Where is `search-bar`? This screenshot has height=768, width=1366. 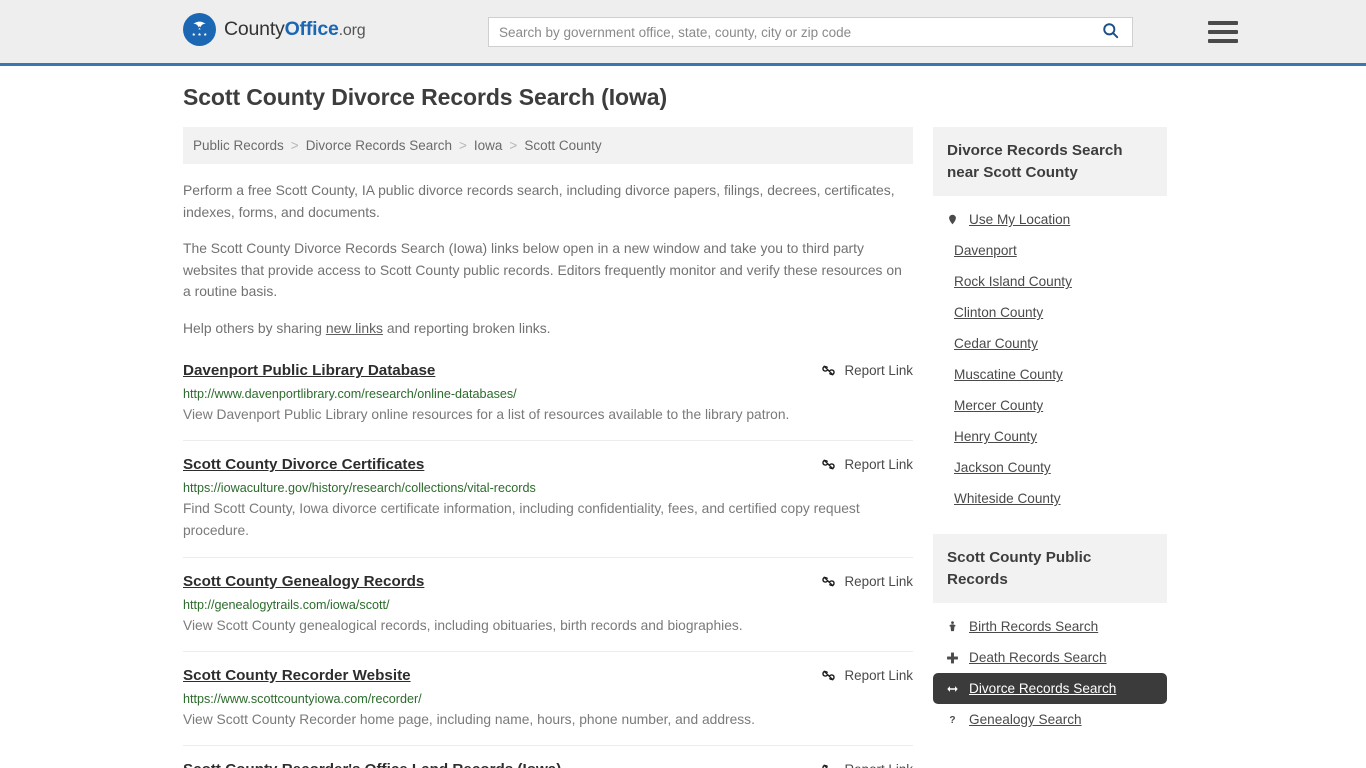
search-bar is located at coordinates (810, 32).